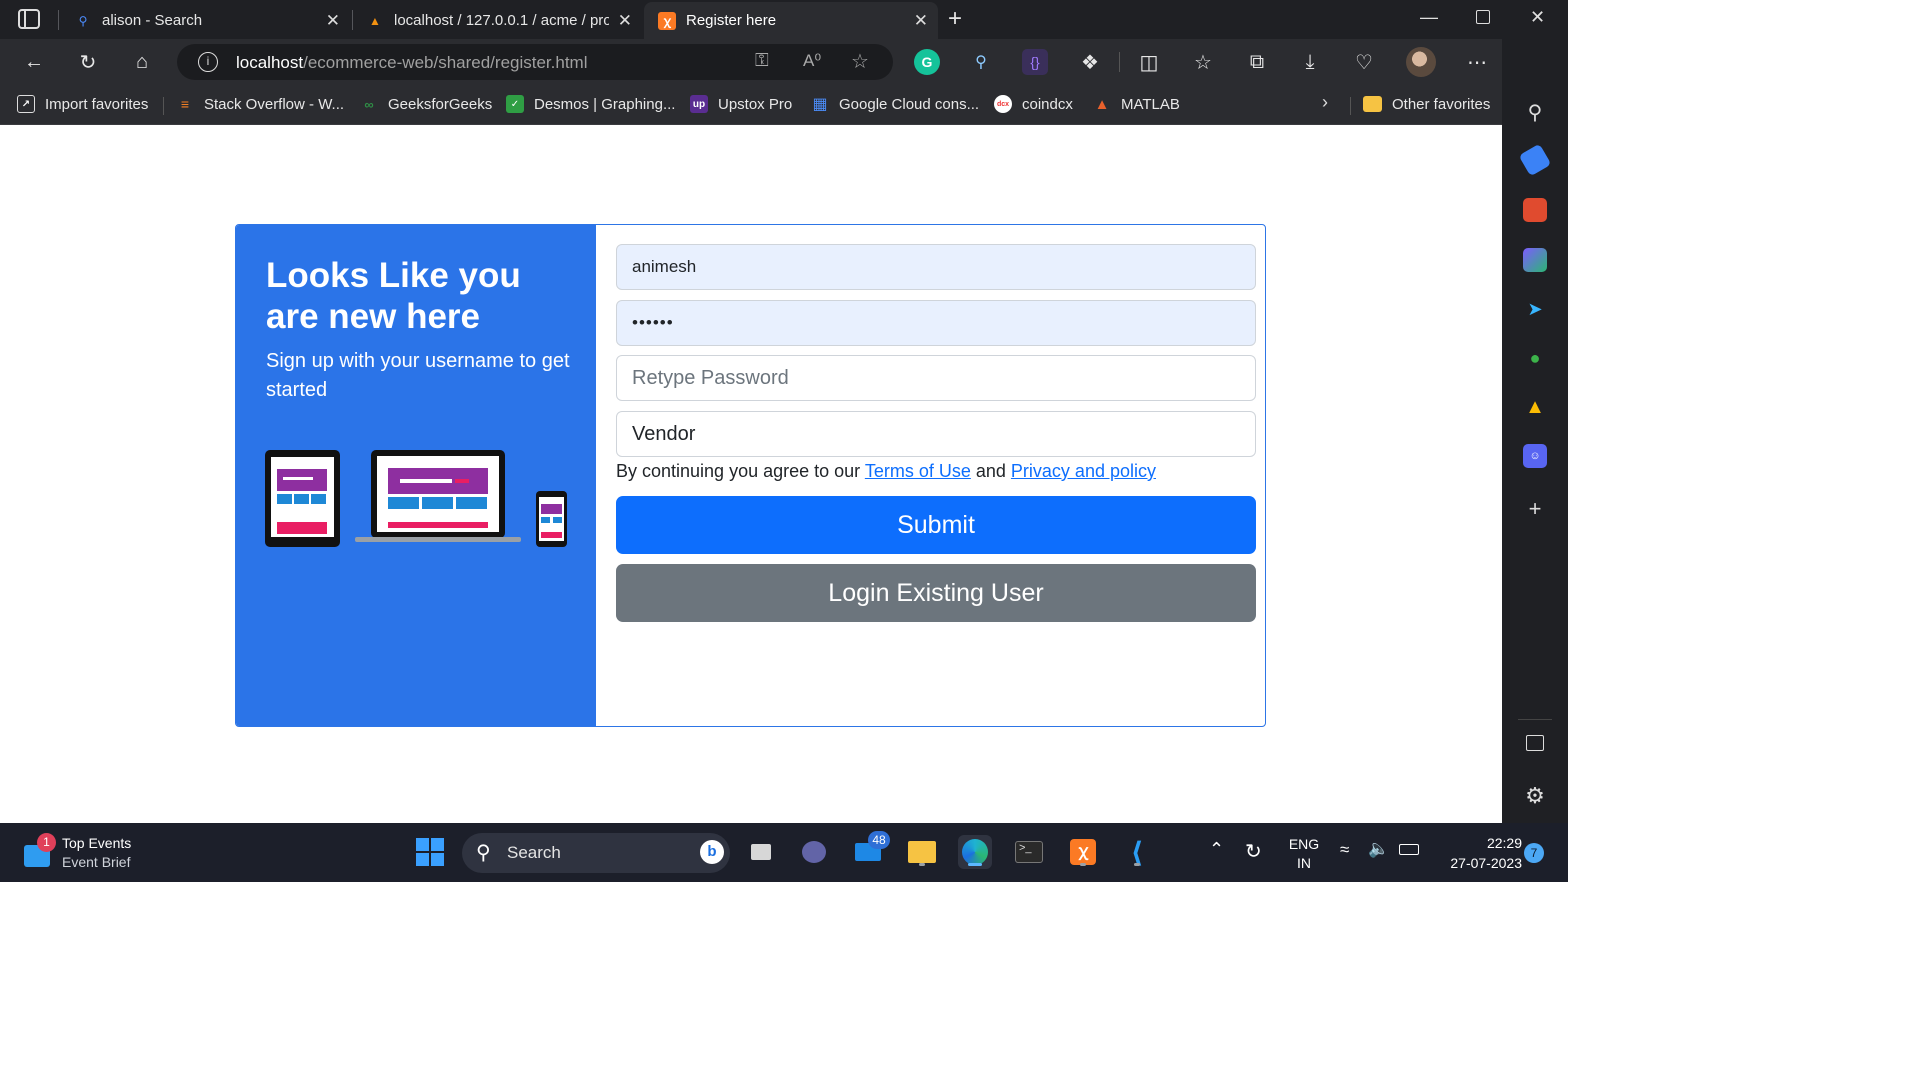 Image resolution: width=1920 pixels, height=1080 pixels. I want to click on other-favorites: Other favorites, so click(1426, 104).